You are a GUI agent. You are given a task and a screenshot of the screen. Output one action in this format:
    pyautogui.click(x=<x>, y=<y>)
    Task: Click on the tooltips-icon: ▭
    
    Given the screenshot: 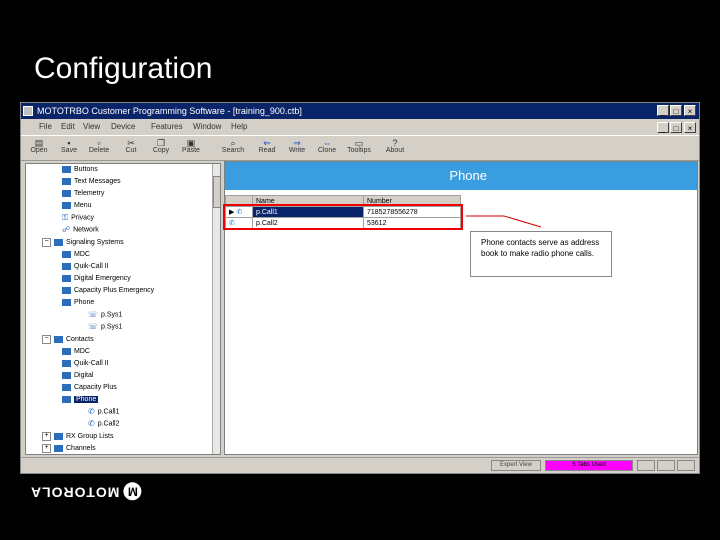 What is the action you would take?
    pyautogui.click(x=359, y=143)
    